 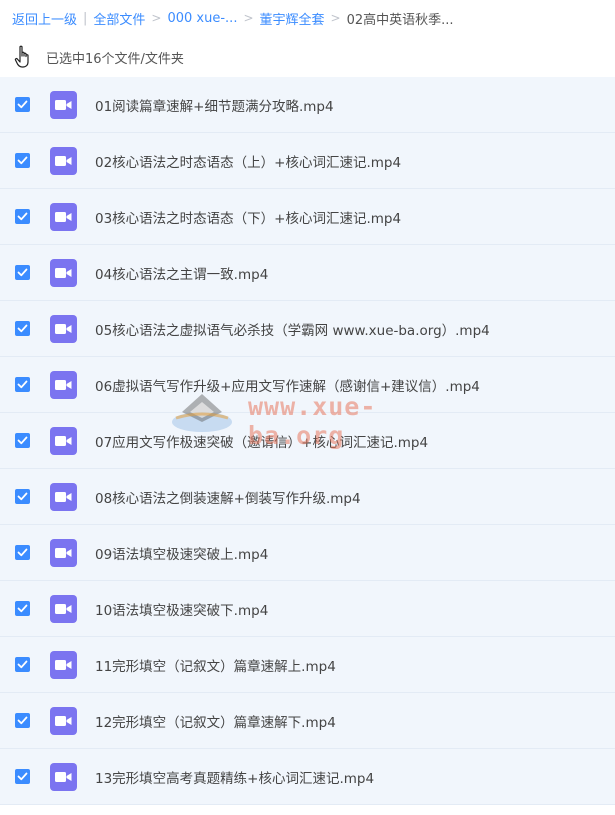 I want to click on file-row: 02核心语法之时态语态（上）+核心词汇速记.mp4, so click(x=307, y=161).